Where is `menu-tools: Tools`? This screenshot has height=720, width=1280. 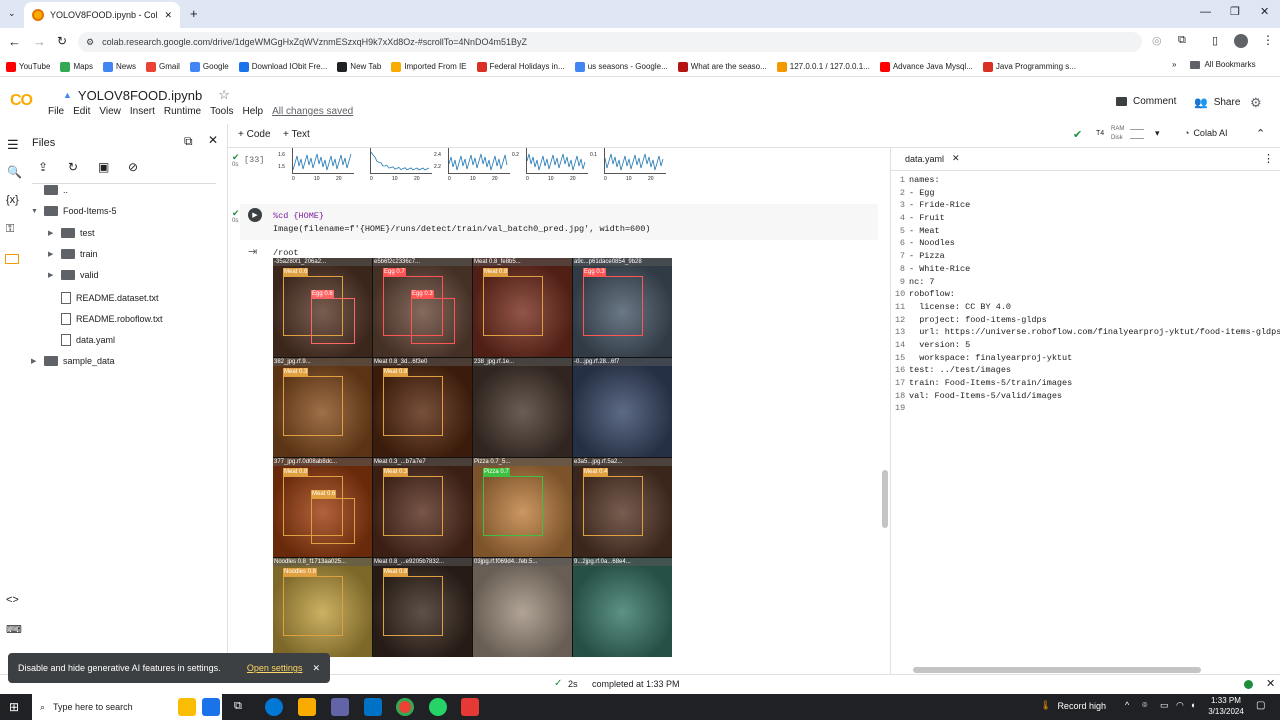 menu-tools: Tools is located at coordinates (221, 111).